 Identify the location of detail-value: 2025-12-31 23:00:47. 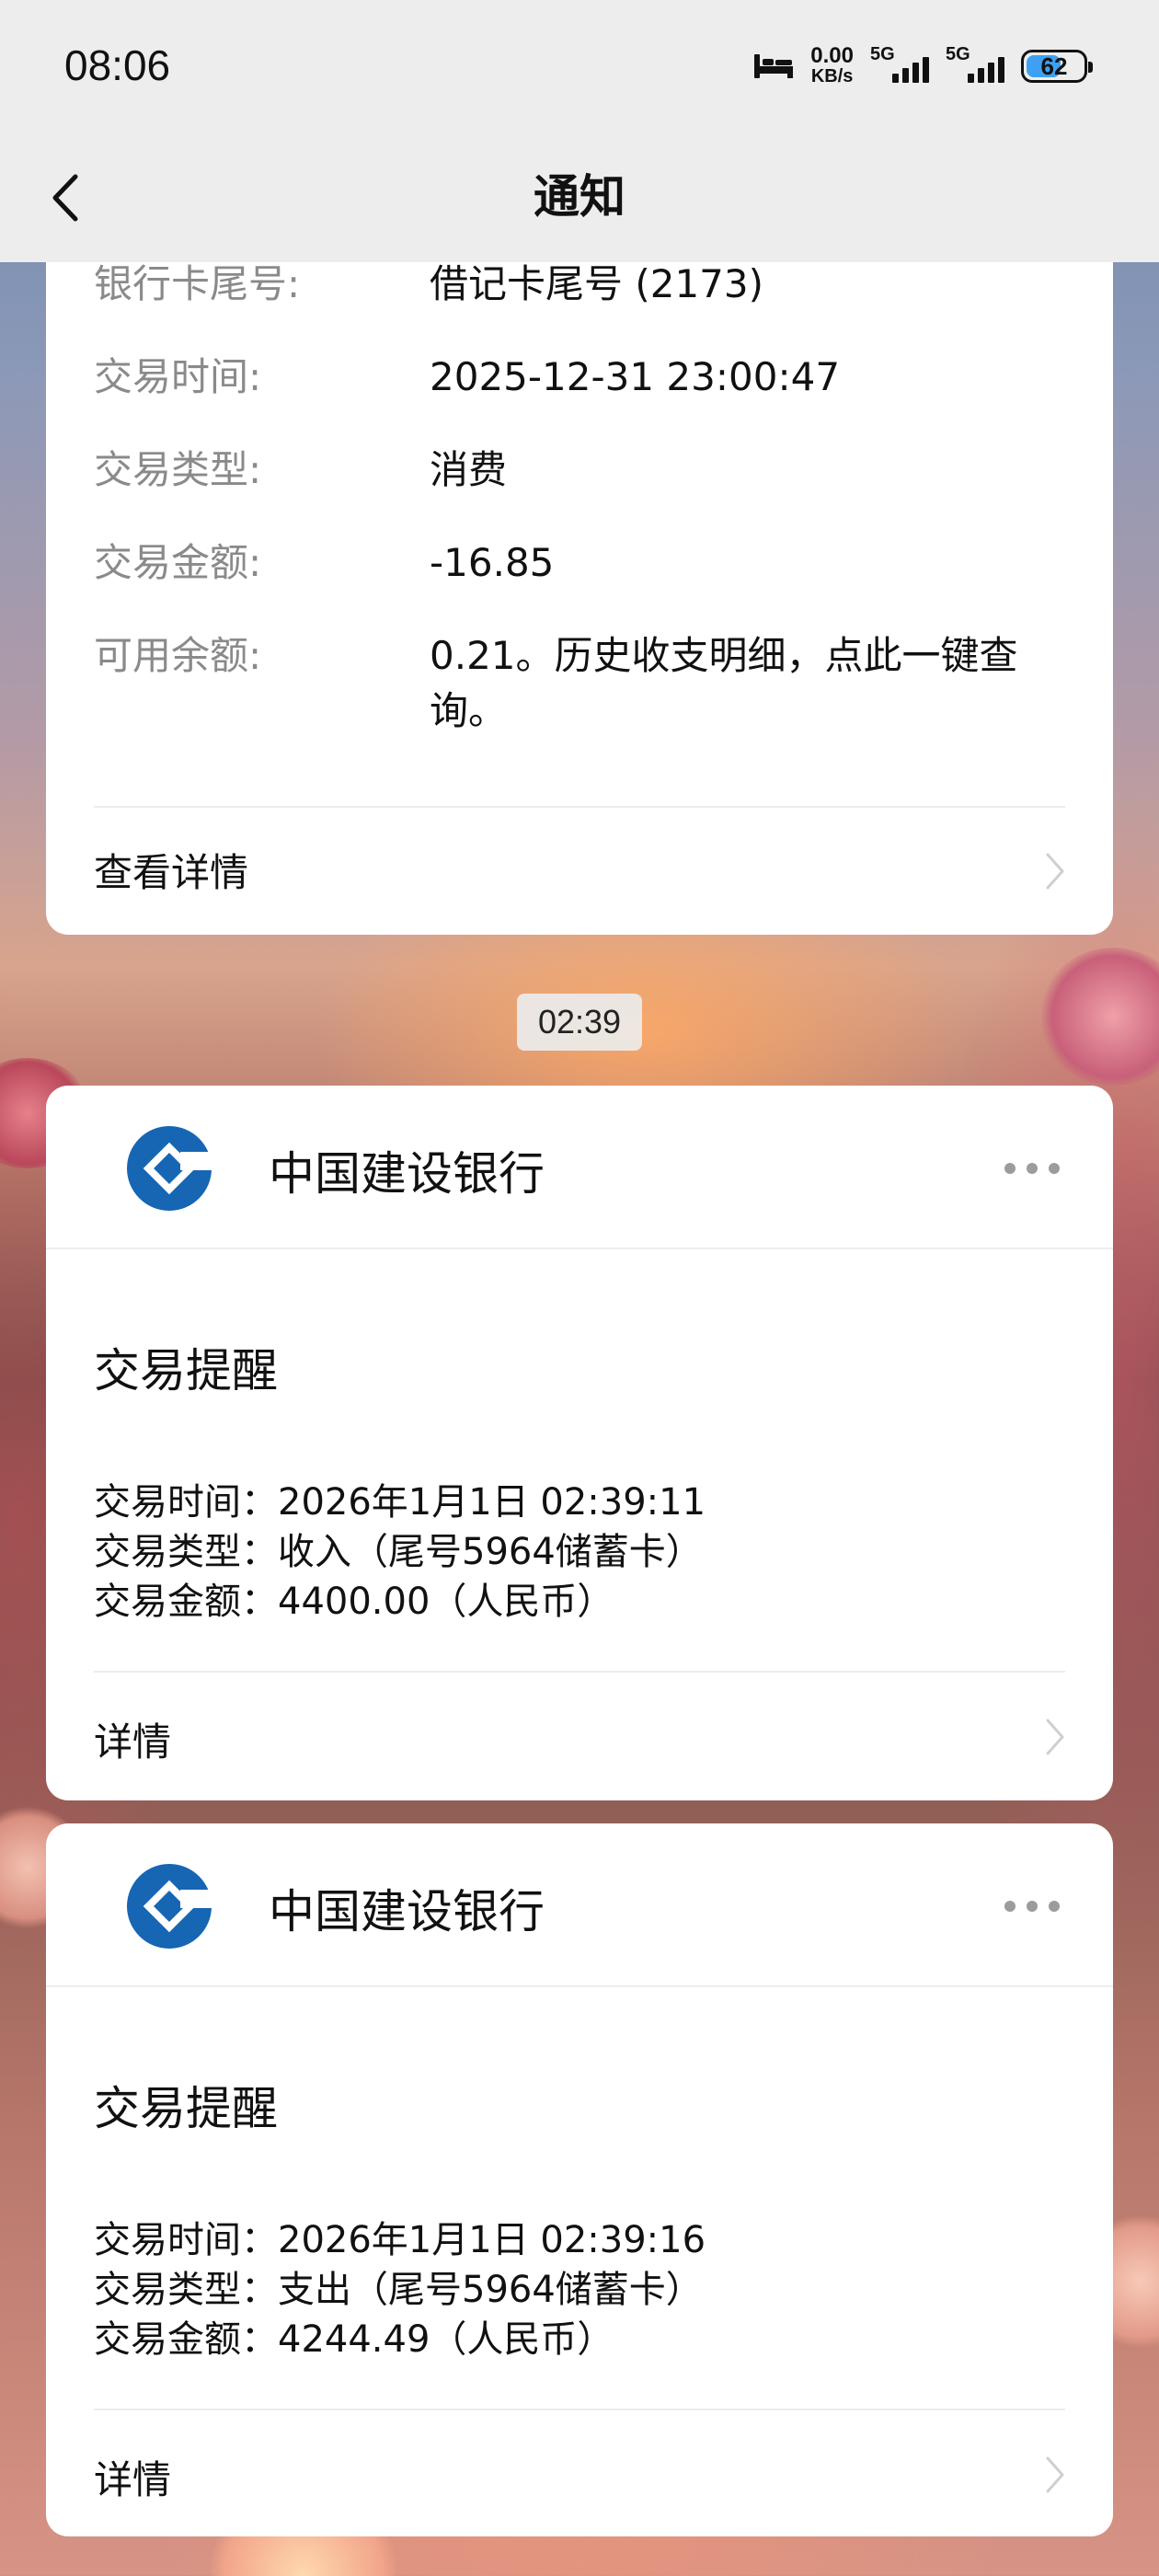
(635, 376).